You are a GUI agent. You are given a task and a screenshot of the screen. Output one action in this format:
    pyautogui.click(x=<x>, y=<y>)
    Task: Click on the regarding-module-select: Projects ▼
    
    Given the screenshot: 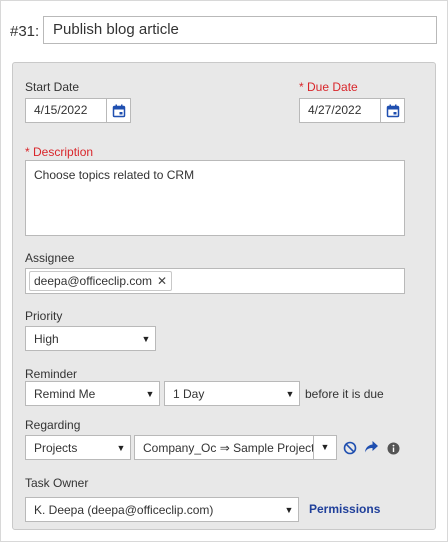 What is the action you would take?
    pyautogui.click(x=78, y=447)
    